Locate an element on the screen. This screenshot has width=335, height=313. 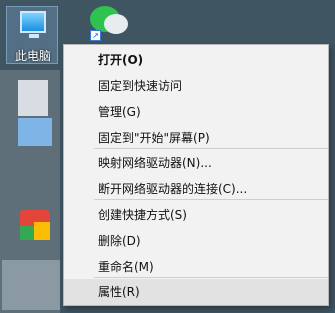
computer-stand is located at coordinates (34, 36).